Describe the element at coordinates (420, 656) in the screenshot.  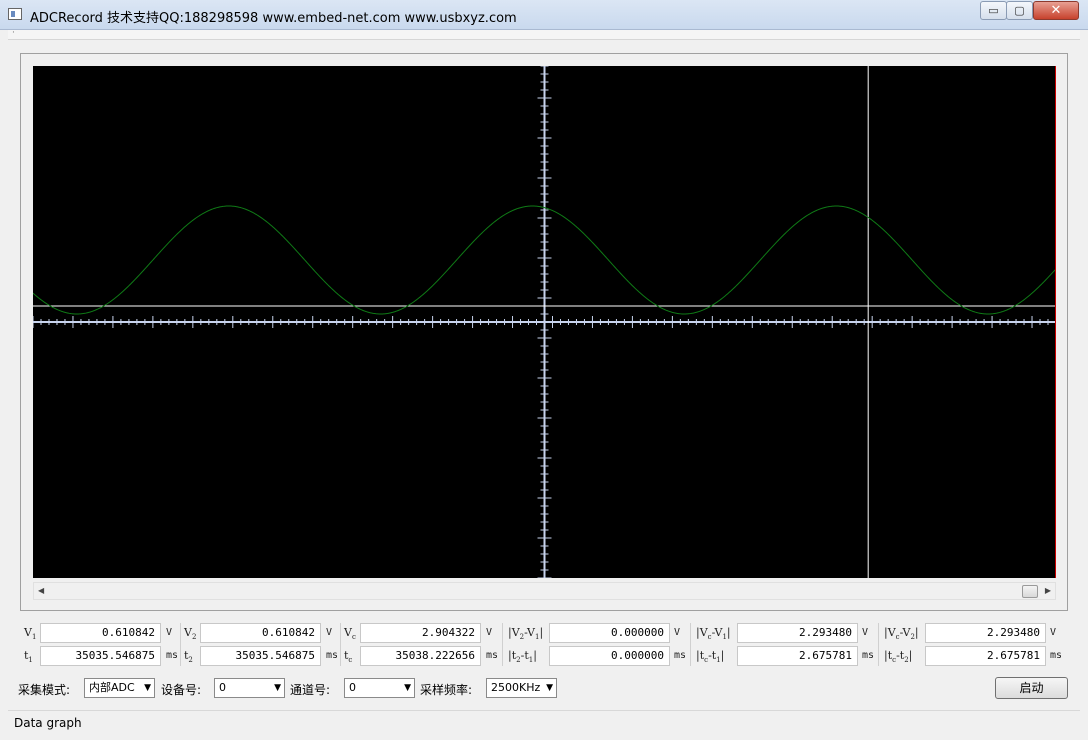
I see `measurement-value-field: 35038.222656` at that location.